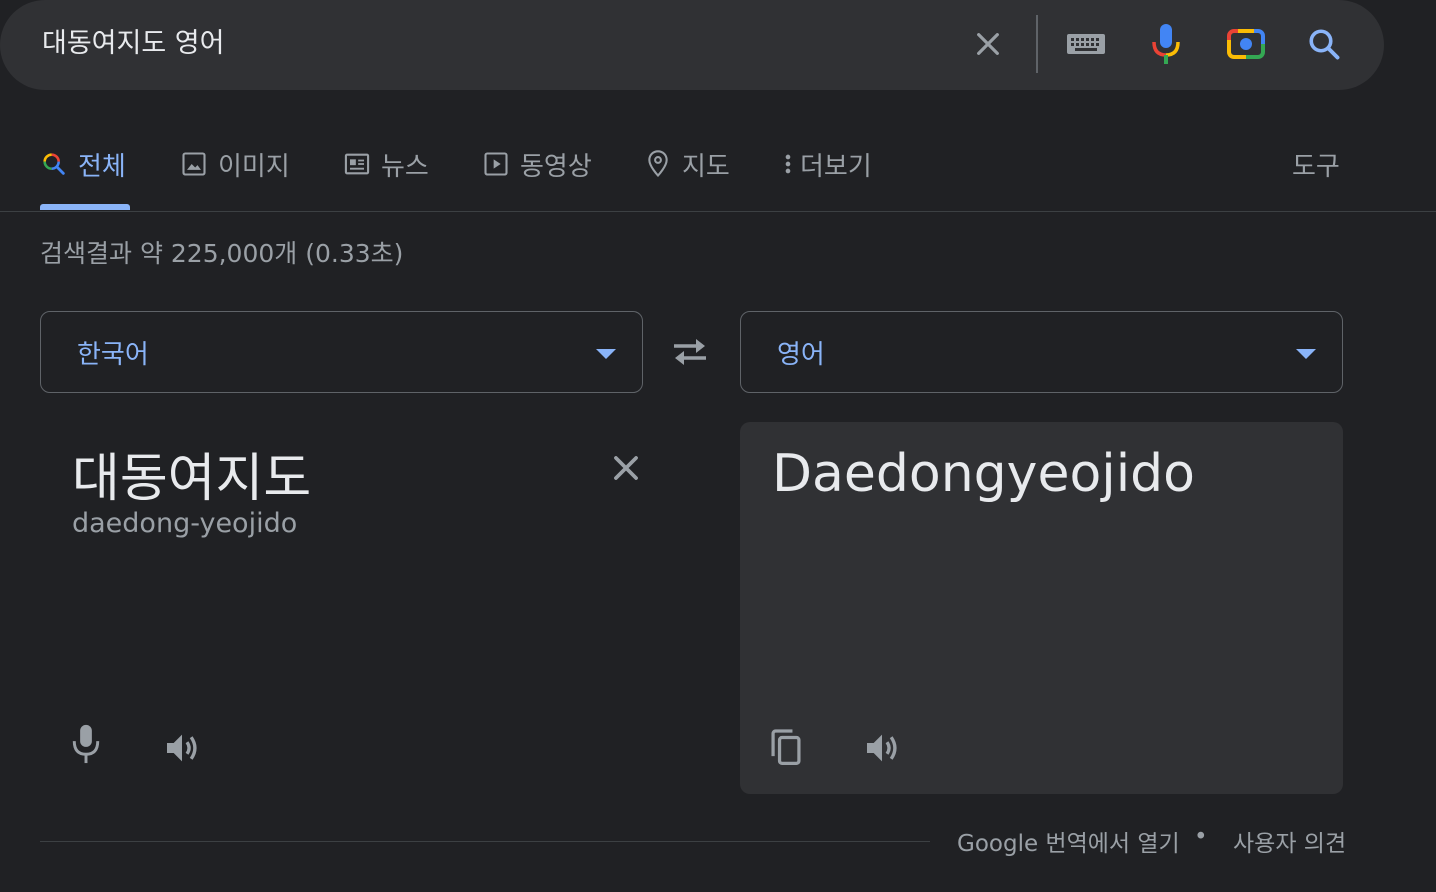 The height and width of the screenshot is (892, 1436). I want to click on active-tab-indicator, so click(85, 207).